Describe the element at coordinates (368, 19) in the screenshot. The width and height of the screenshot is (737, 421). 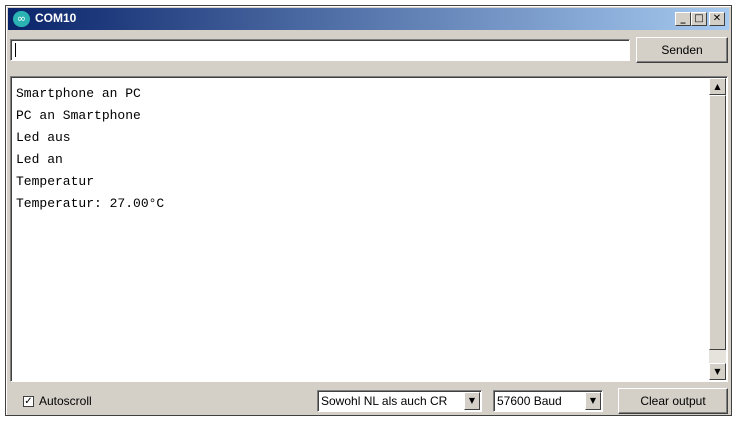
I see `title-bar: ∞ COM10 _ □ ✕` at that location.